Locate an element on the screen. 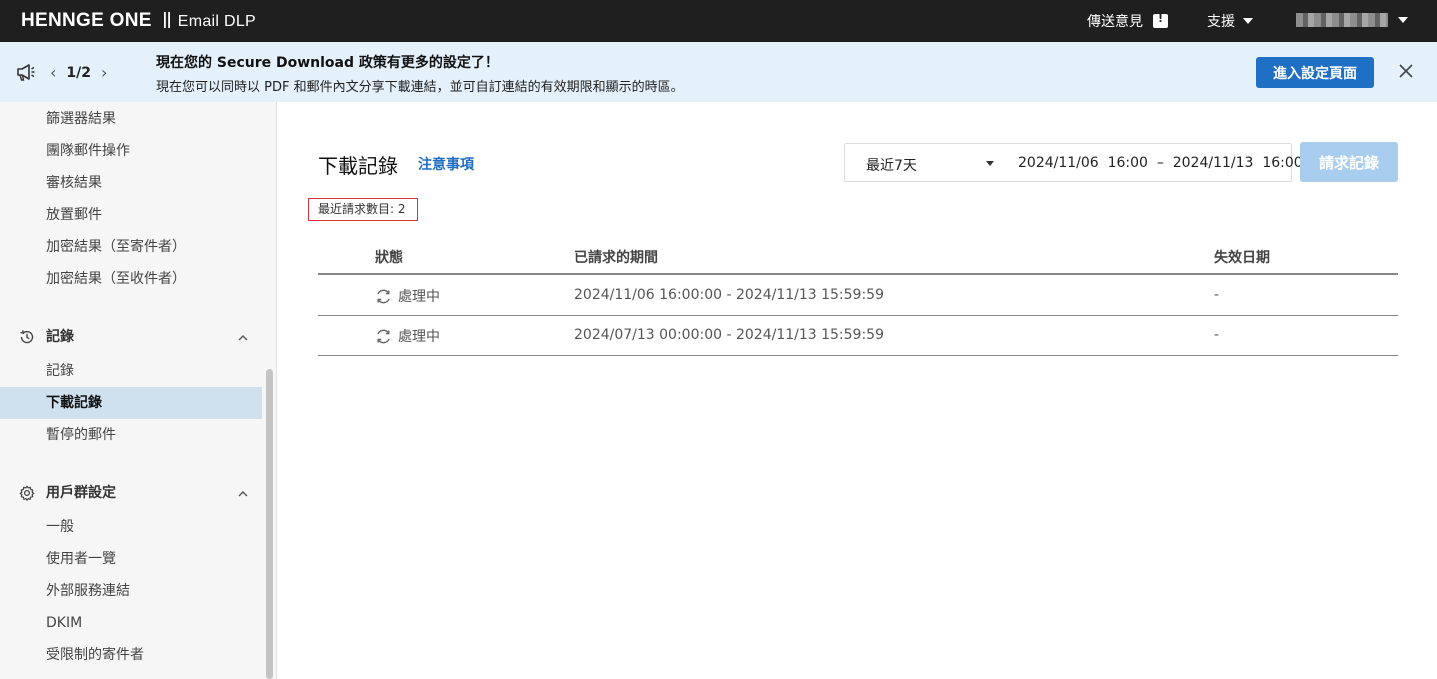 This screenshot has height=679, width=1437. feedback-button: 傳送意見 is located at coordinates (1127, 21).